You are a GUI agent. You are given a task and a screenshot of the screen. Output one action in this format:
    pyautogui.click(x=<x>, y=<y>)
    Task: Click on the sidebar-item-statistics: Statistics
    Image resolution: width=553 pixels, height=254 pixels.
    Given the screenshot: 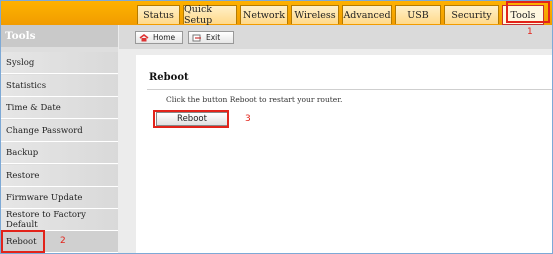 What is the action you would take?
    pyautogui.click(x=59, y=86)
    